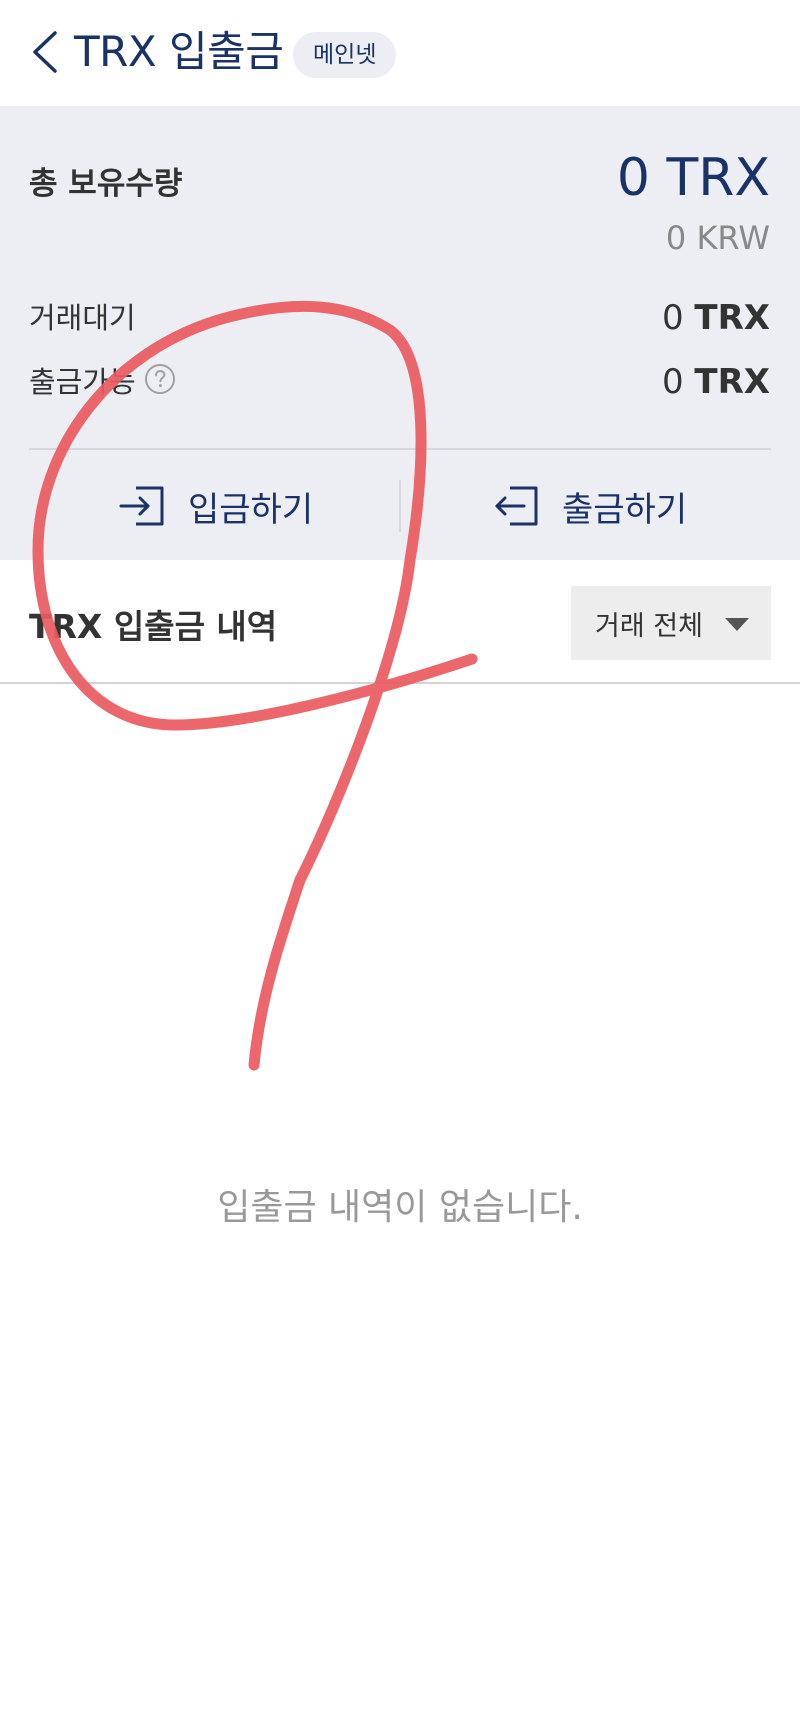 This screenshot has width=800, height=1720. What do you see at coordinates (82, 318) in the screenshot?
I see `pending-label: 거래대기` at bounding box center [82, 318].